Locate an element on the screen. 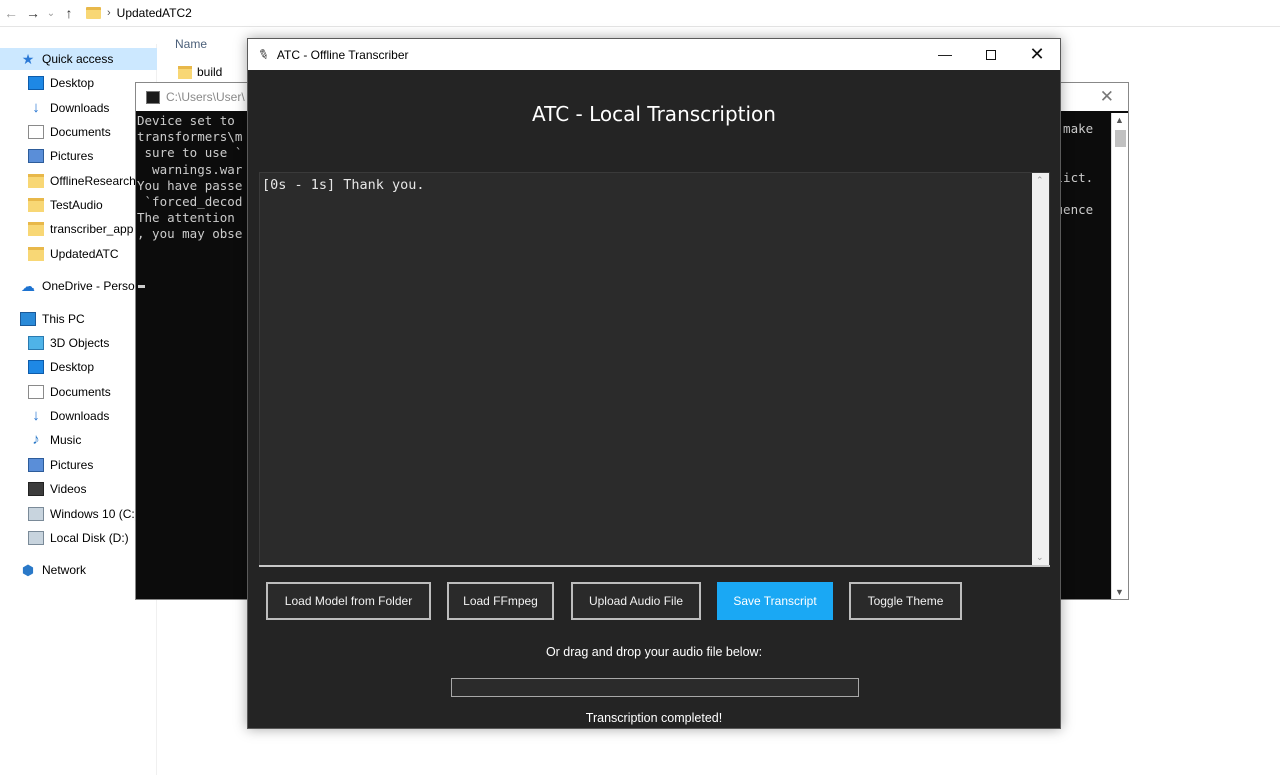 The height and width of the screenshot is (775, 1280). computer-icon is located at coordinates (28, 319).